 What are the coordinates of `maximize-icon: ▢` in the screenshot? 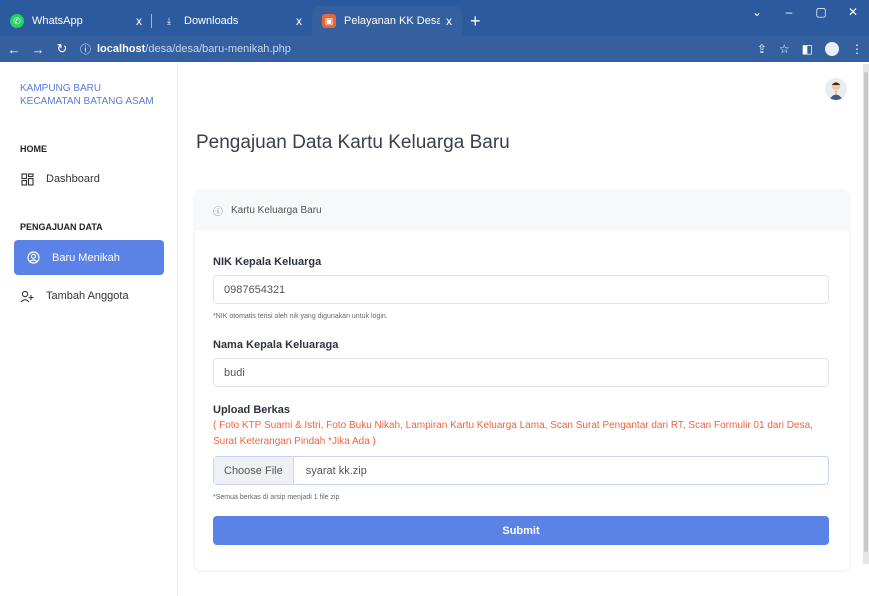 It's located at (821, 12).